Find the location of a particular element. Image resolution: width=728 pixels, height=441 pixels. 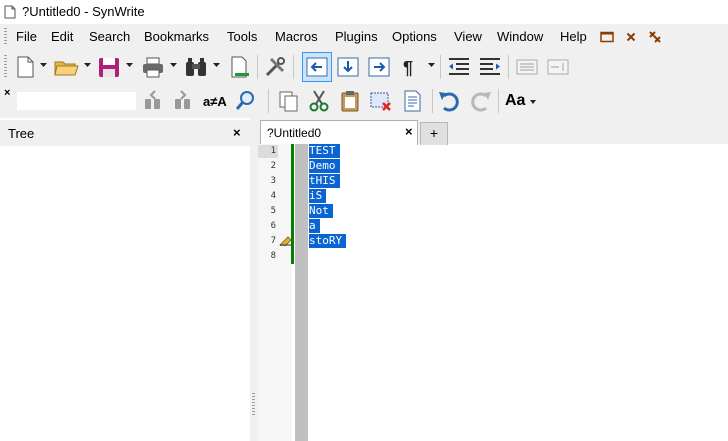

expand-button is located at coordinates (558, 67).